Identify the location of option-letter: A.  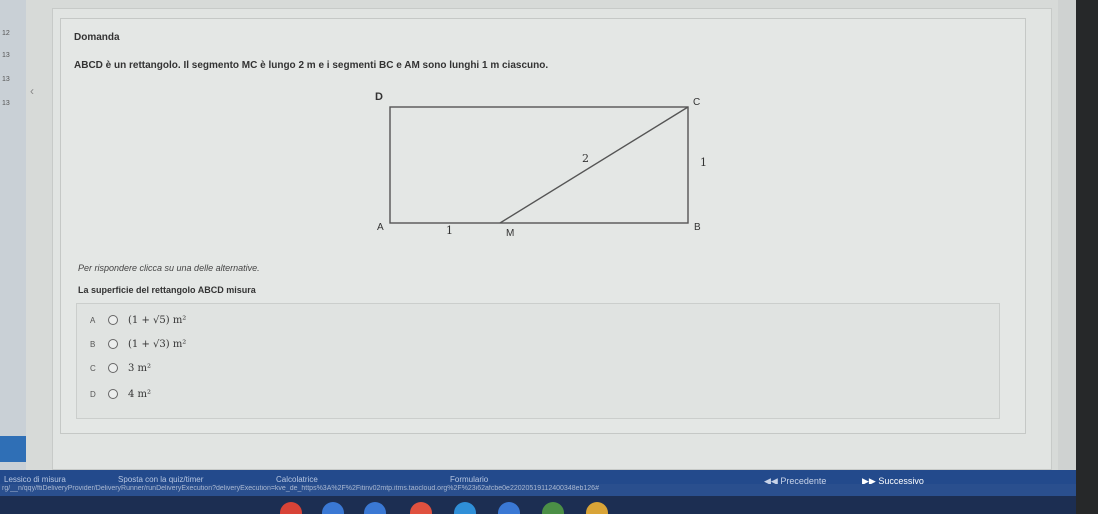
(93, 320).